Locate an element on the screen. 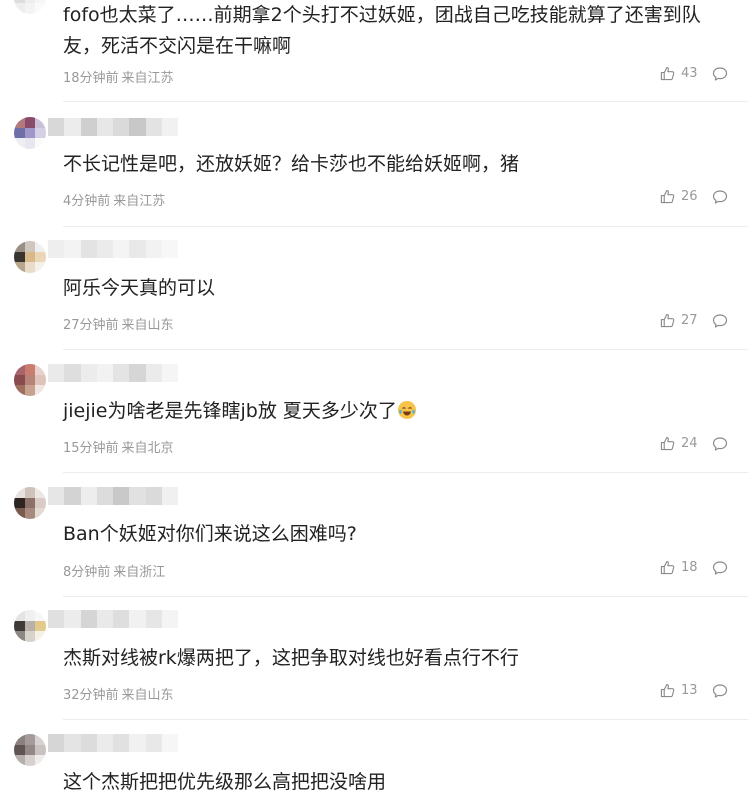 The image size is (748, 811). comment-location: 来自北京 is located at coordinates (147, 448).